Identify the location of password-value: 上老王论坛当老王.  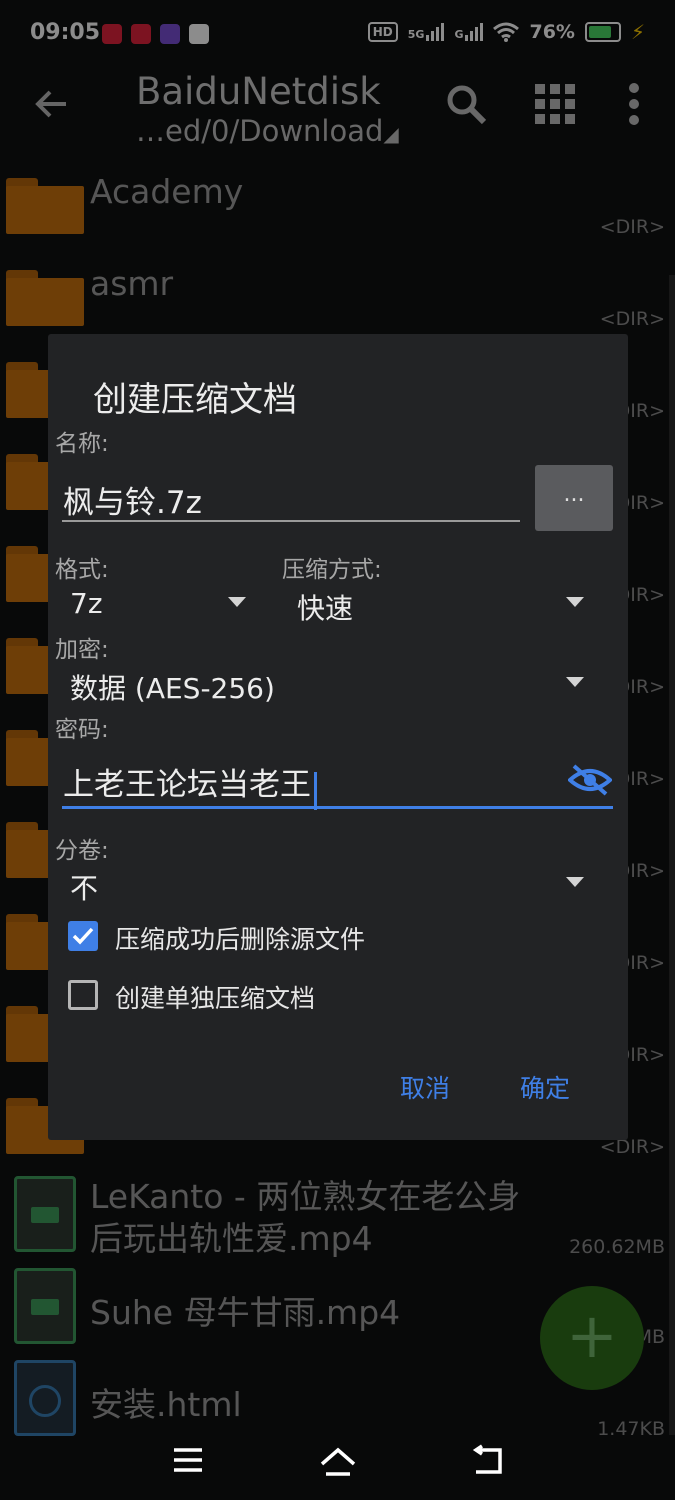
(187, 785).